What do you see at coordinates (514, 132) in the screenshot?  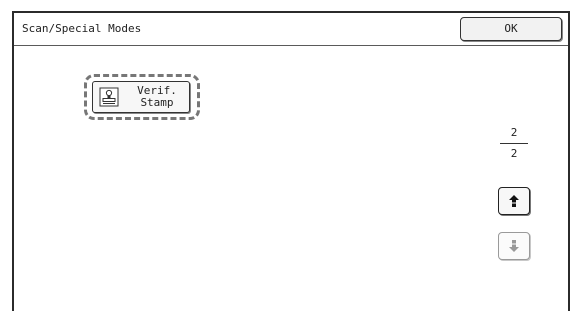 I see `page-current: 2` at bounding box center [514, 132].